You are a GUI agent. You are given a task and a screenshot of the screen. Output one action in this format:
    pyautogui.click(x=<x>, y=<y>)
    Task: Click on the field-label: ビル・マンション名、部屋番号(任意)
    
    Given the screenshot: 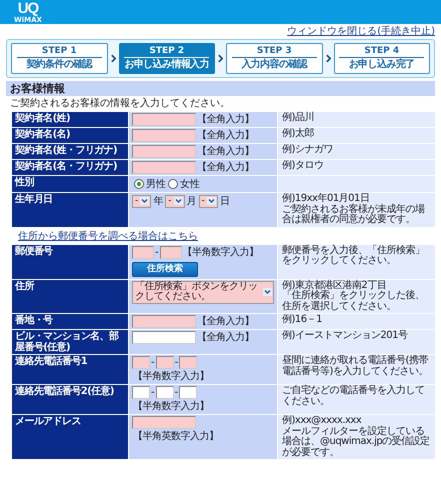 What is the action you would take?
    pyautogui.click(x=70, y=342)
    